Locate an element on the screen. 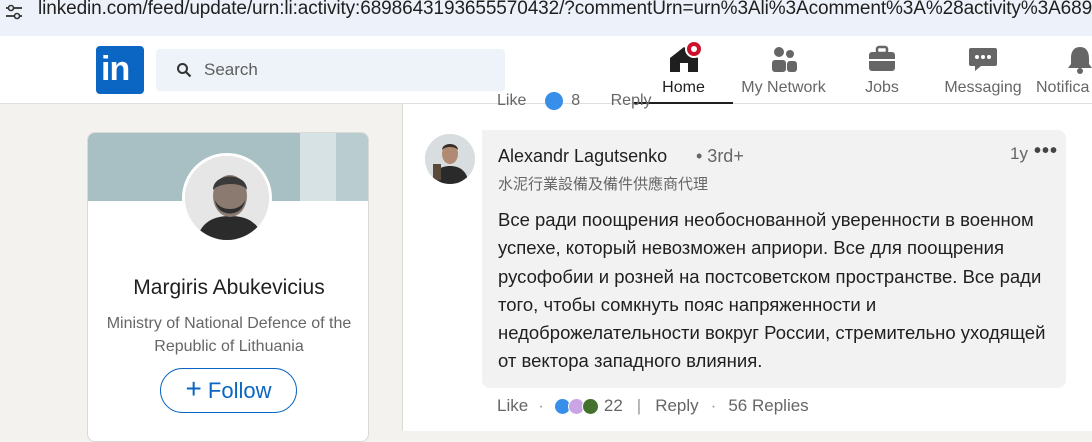  profile-name: Margiris Abukevicius is located at coordinates (228, 288).